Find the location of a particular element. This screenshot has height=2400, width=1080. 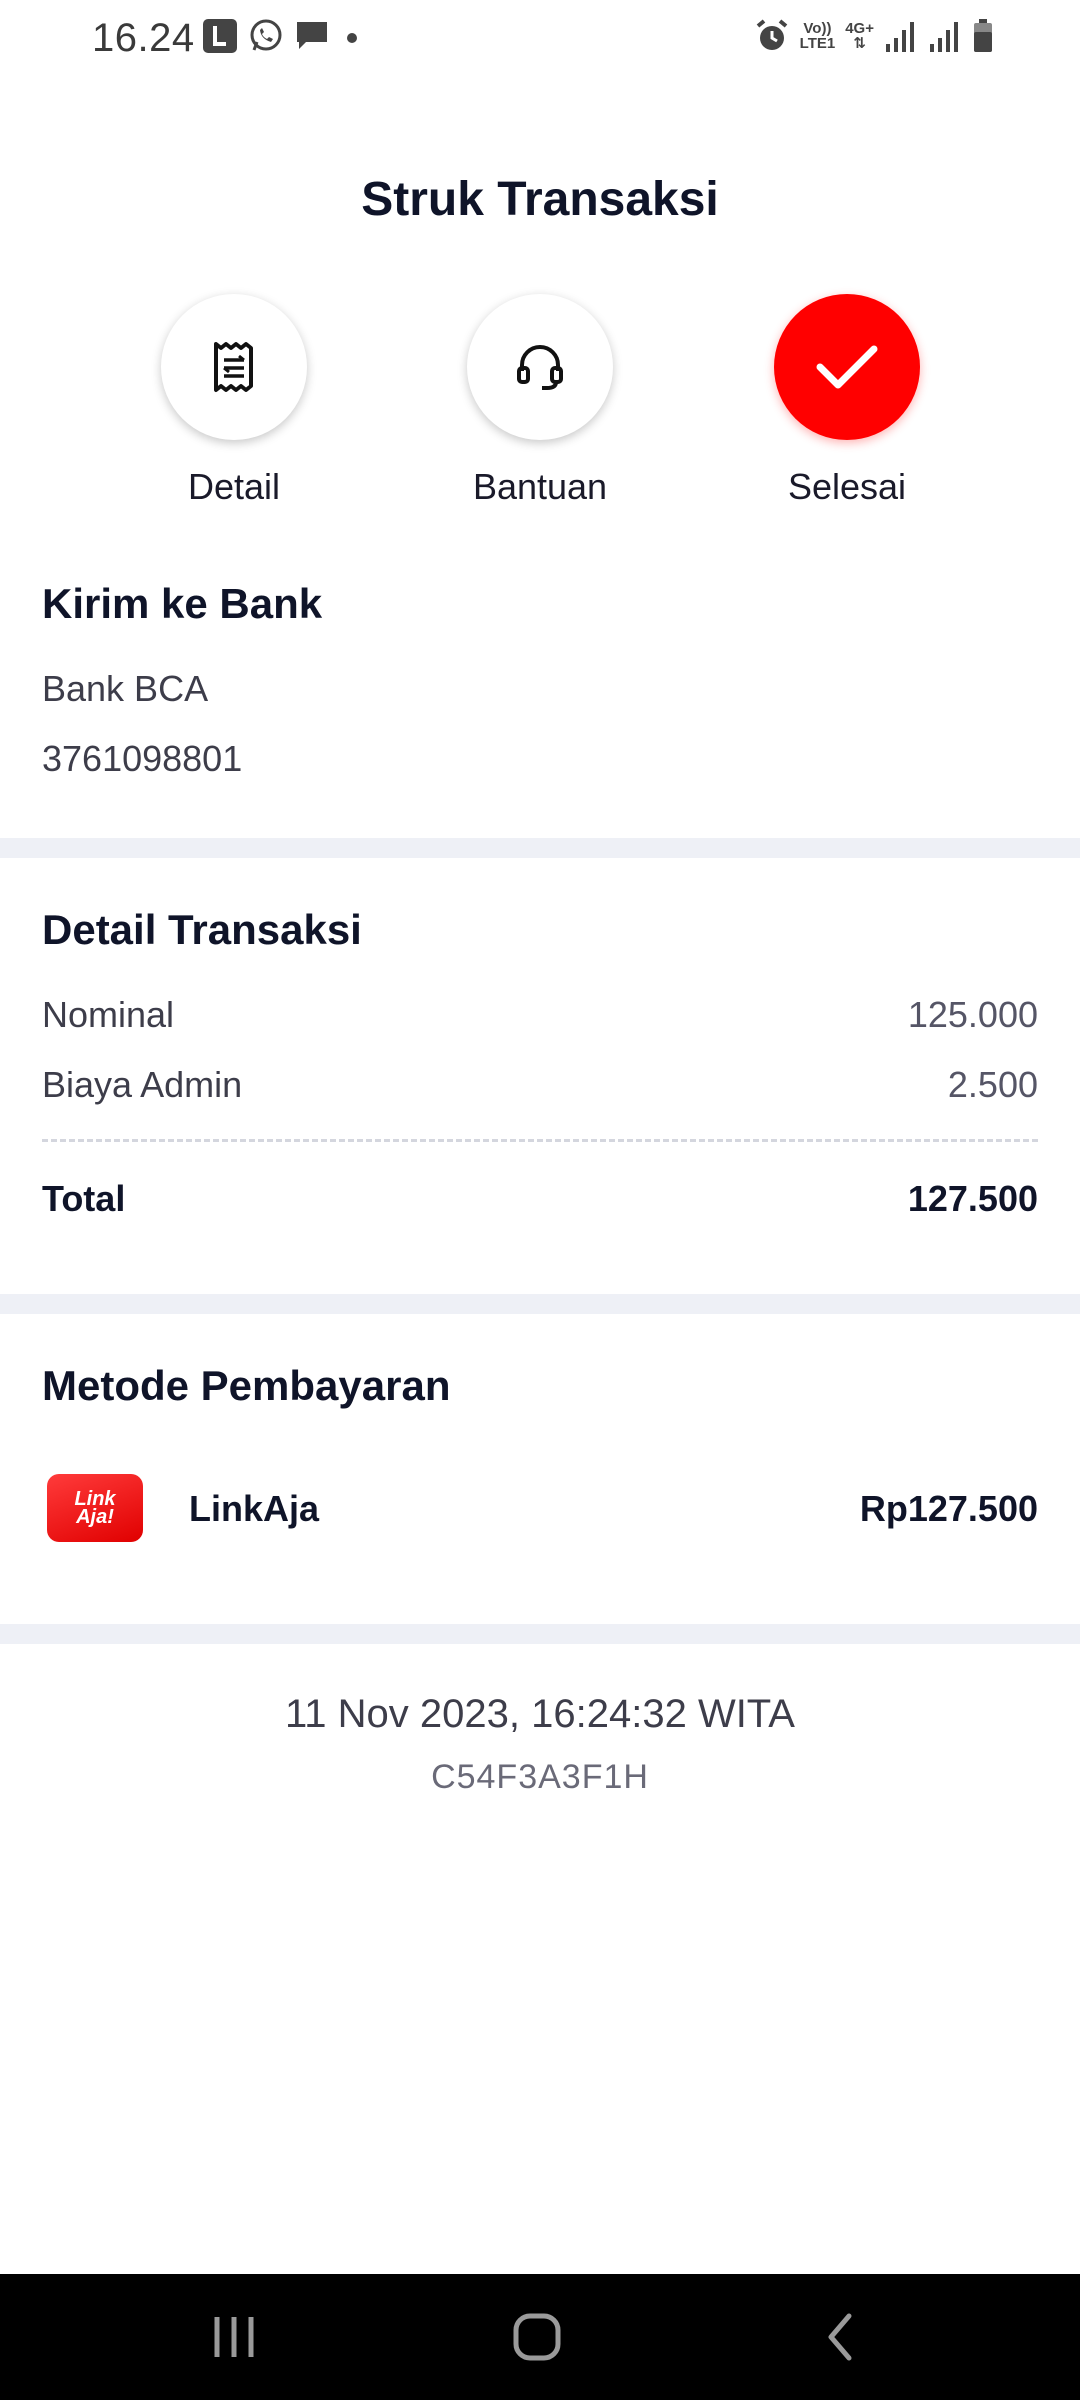

home-button is located at coordinates (537, 2337).